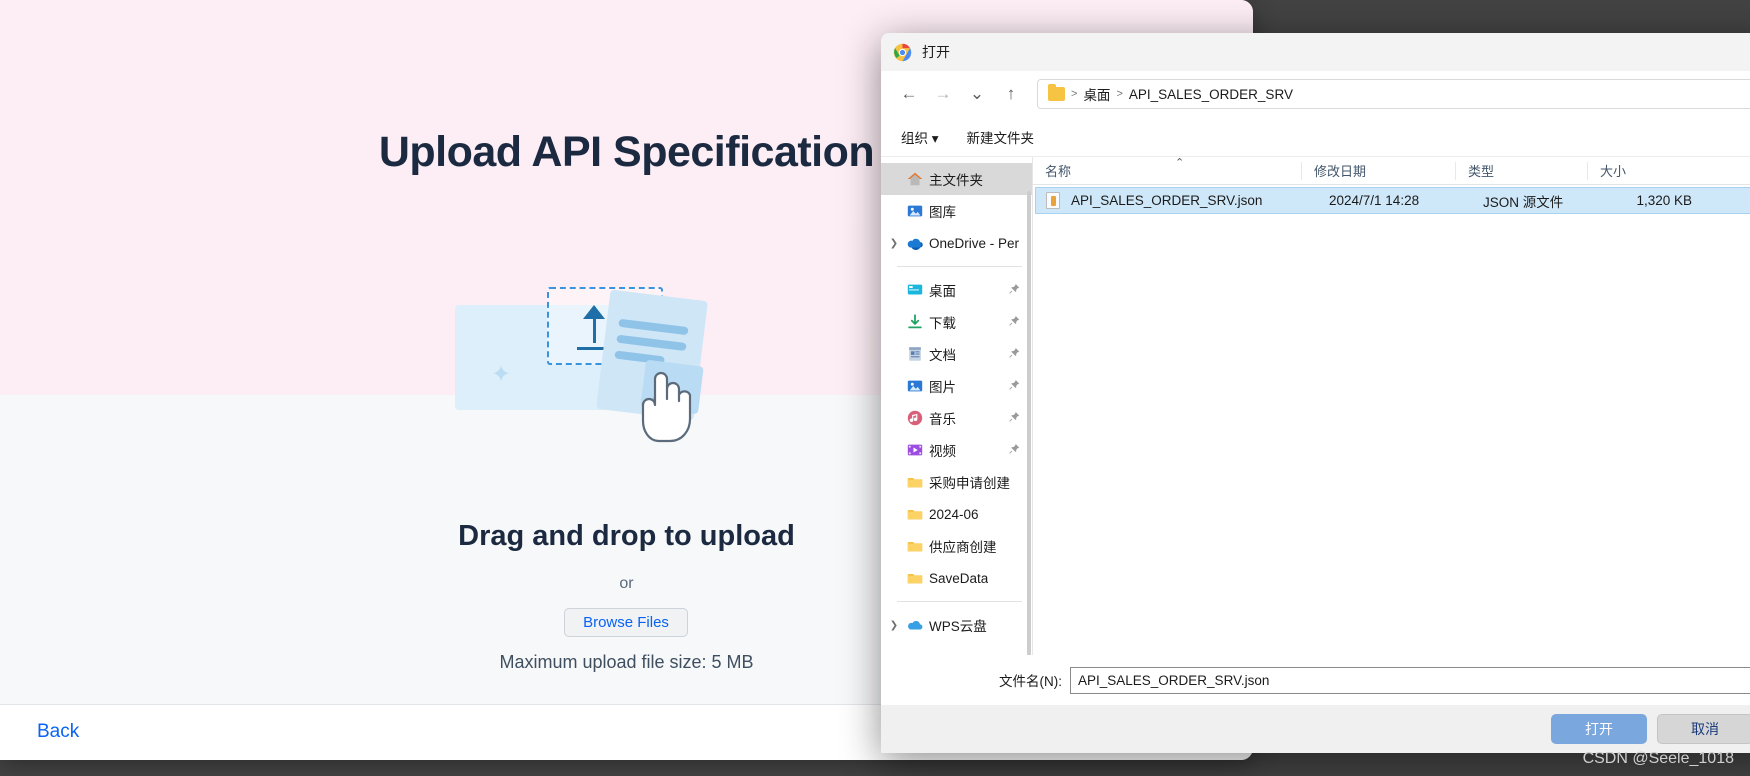  Describe the element at coordinates (1703, 729) in the screenshot. I see `cancel-button: 取消` at that location.